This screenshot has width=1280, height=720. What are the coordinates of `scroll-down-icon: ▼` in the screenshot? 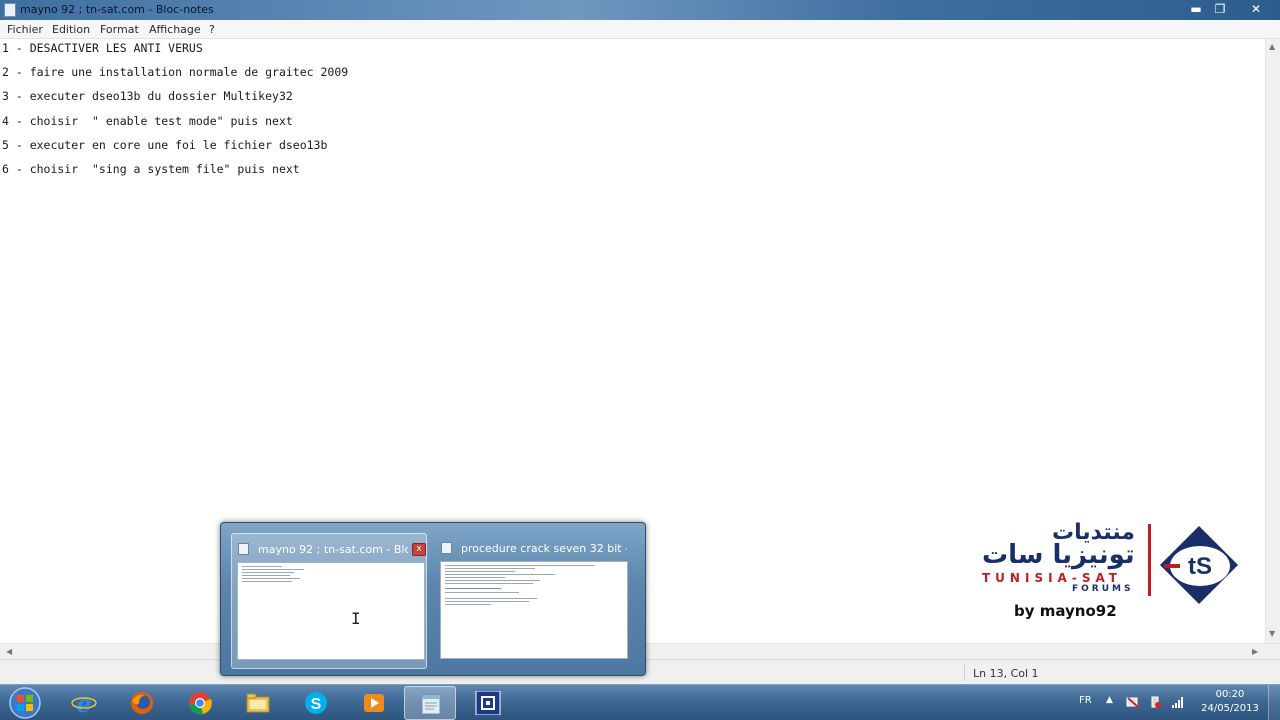 It's located at (1272, 633).